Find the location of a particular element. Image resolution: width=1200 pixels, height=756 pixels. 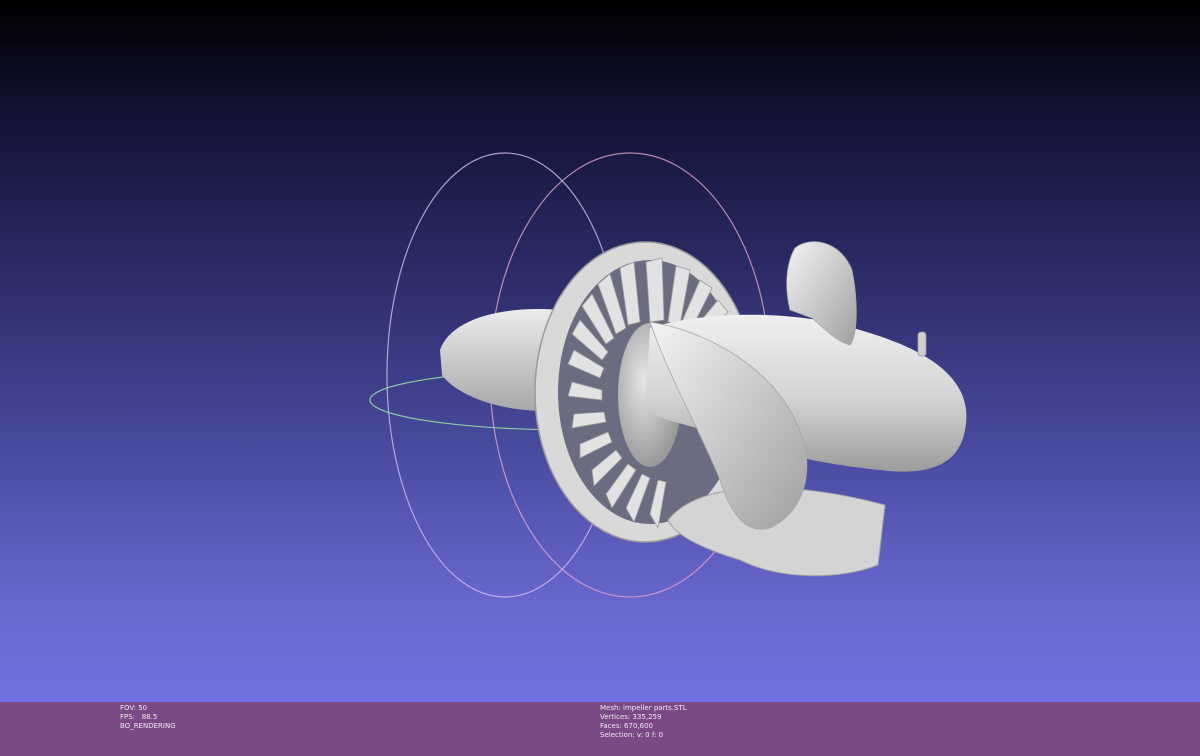

selection-readout: Selection: v: 0 f: 0 is located at coordinates (632, 735).